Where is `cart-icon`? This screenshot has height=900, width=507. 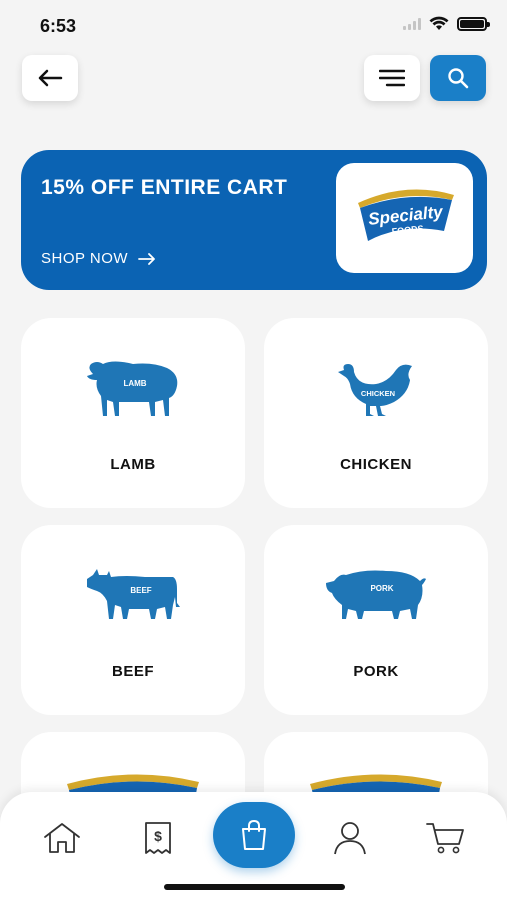 cart-icon is located at coordinates (445, 838).